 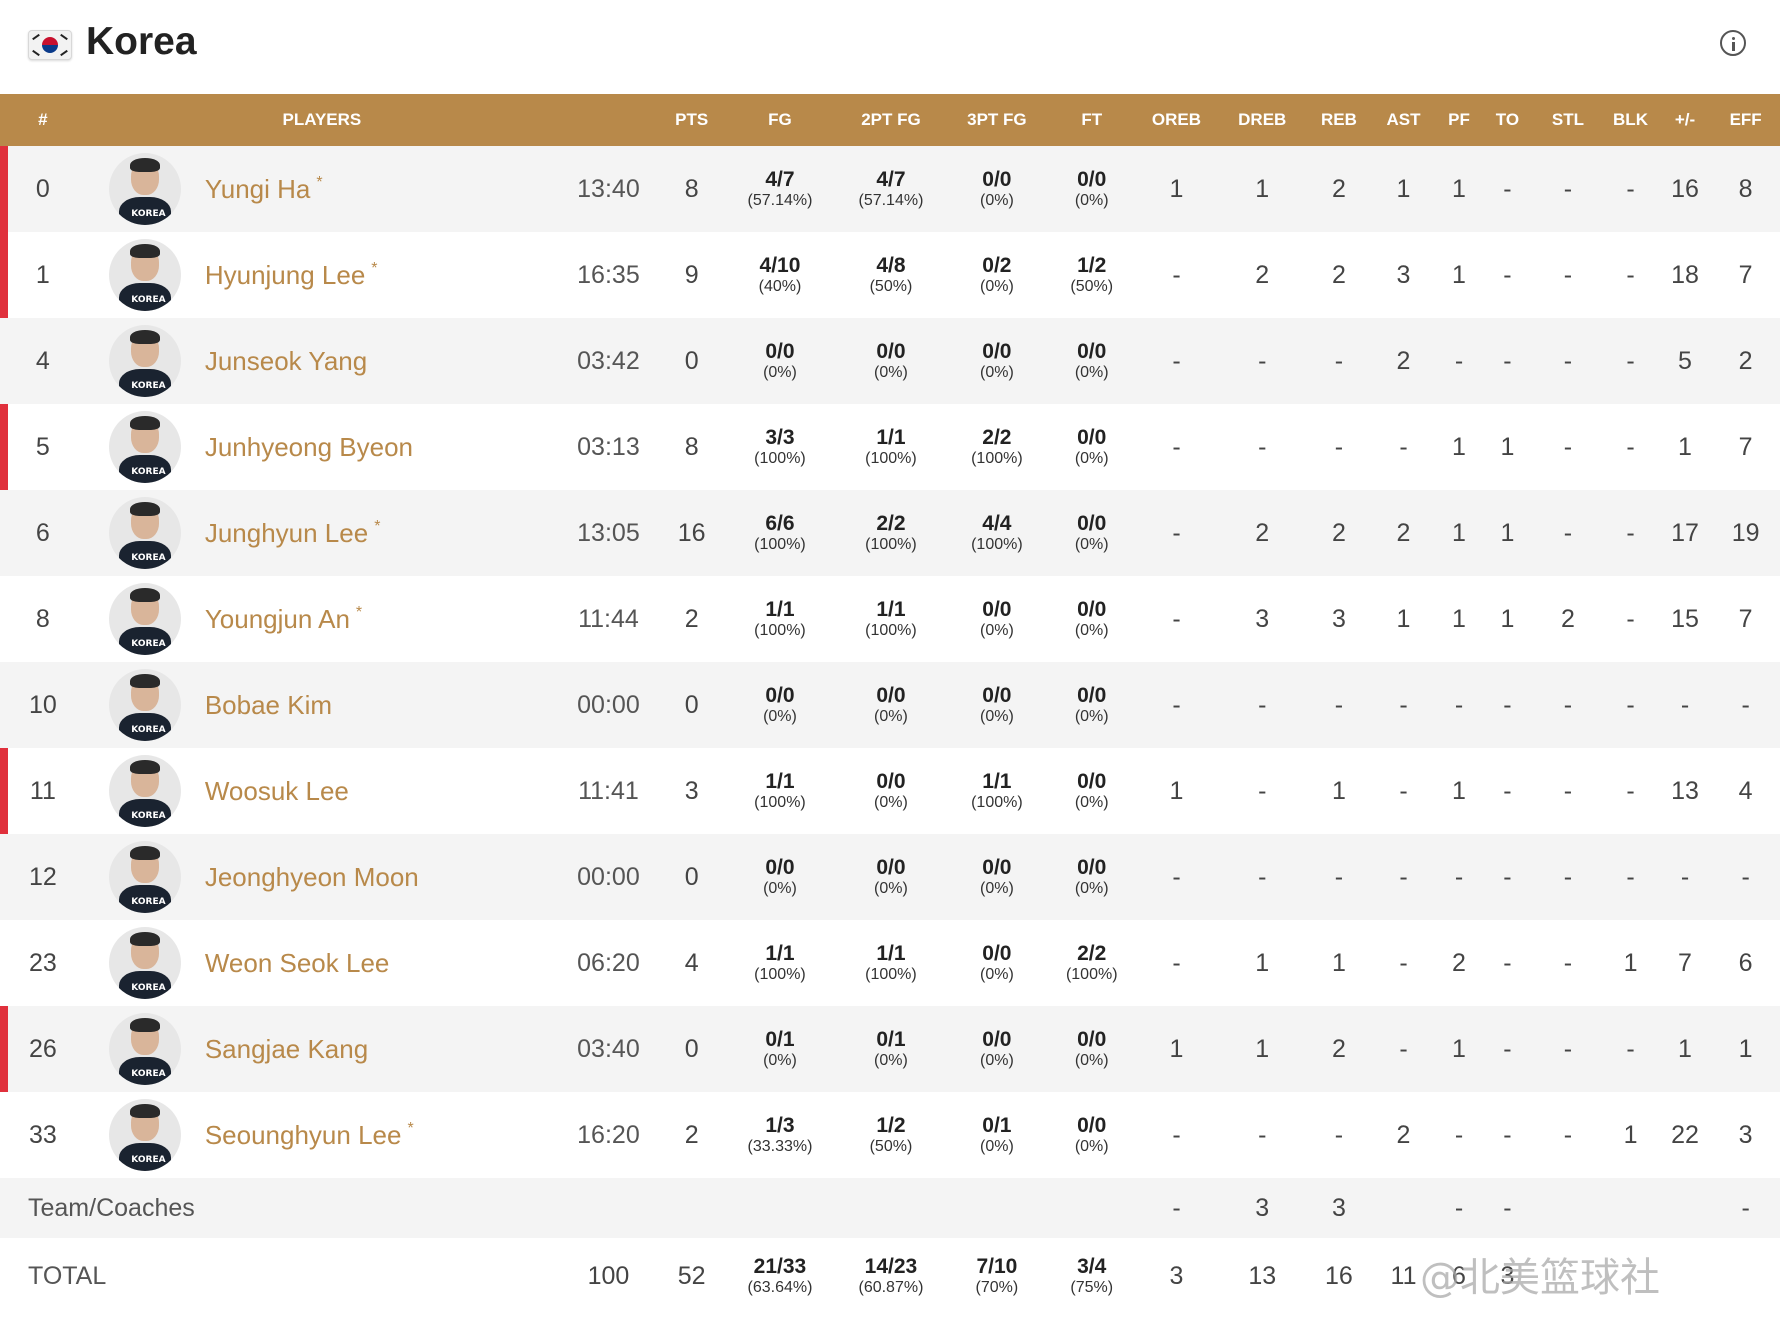 I want to click on col-2pt-fg: 2PT FG, so click(x=890, y=120).